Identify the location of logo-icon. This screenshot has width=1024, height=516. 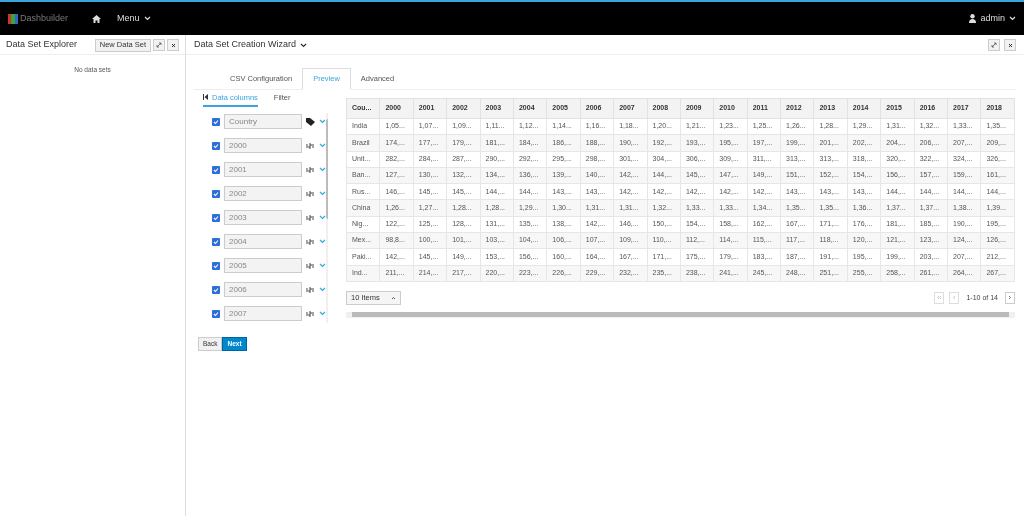
(13, 18).